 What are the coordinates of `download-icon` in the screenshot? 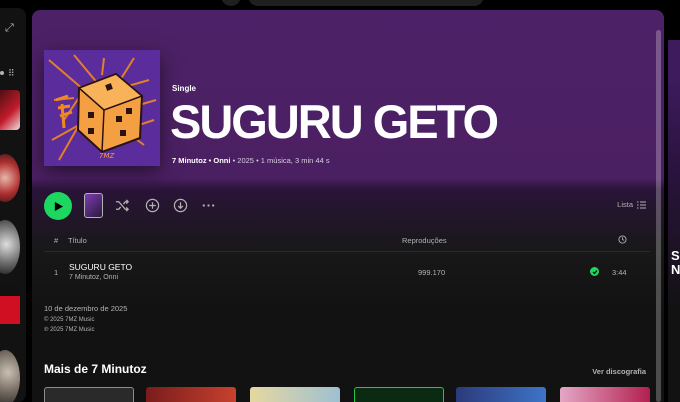 It's located at (180, 205).